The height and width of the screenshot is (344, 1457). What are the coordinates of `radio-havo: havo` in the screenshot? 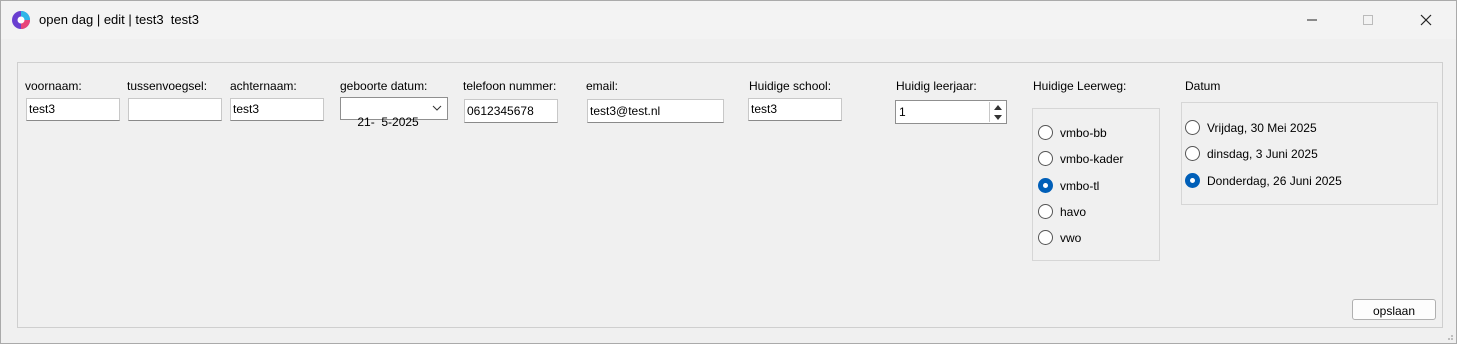 It's located at (1062, 211).